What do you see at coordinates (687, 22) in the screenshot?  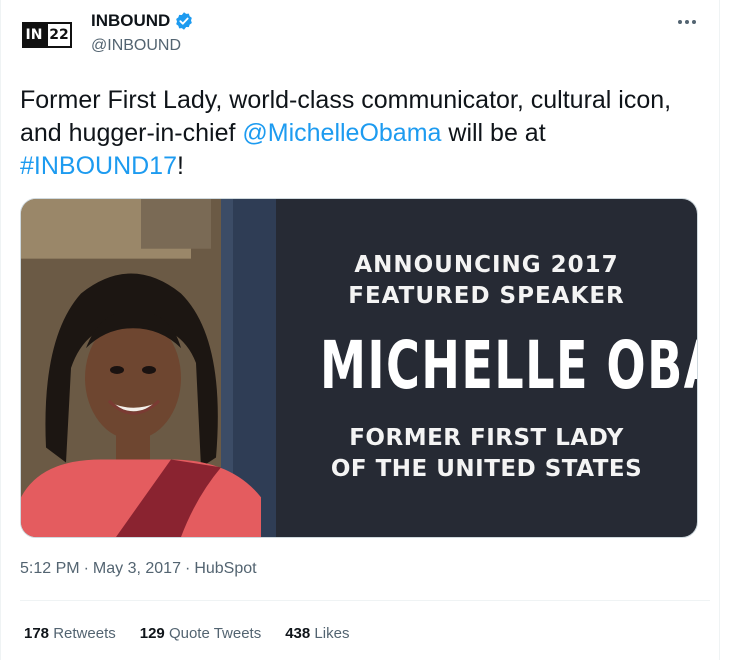 I see `more-options-icon` at bounding box center [687, 22].